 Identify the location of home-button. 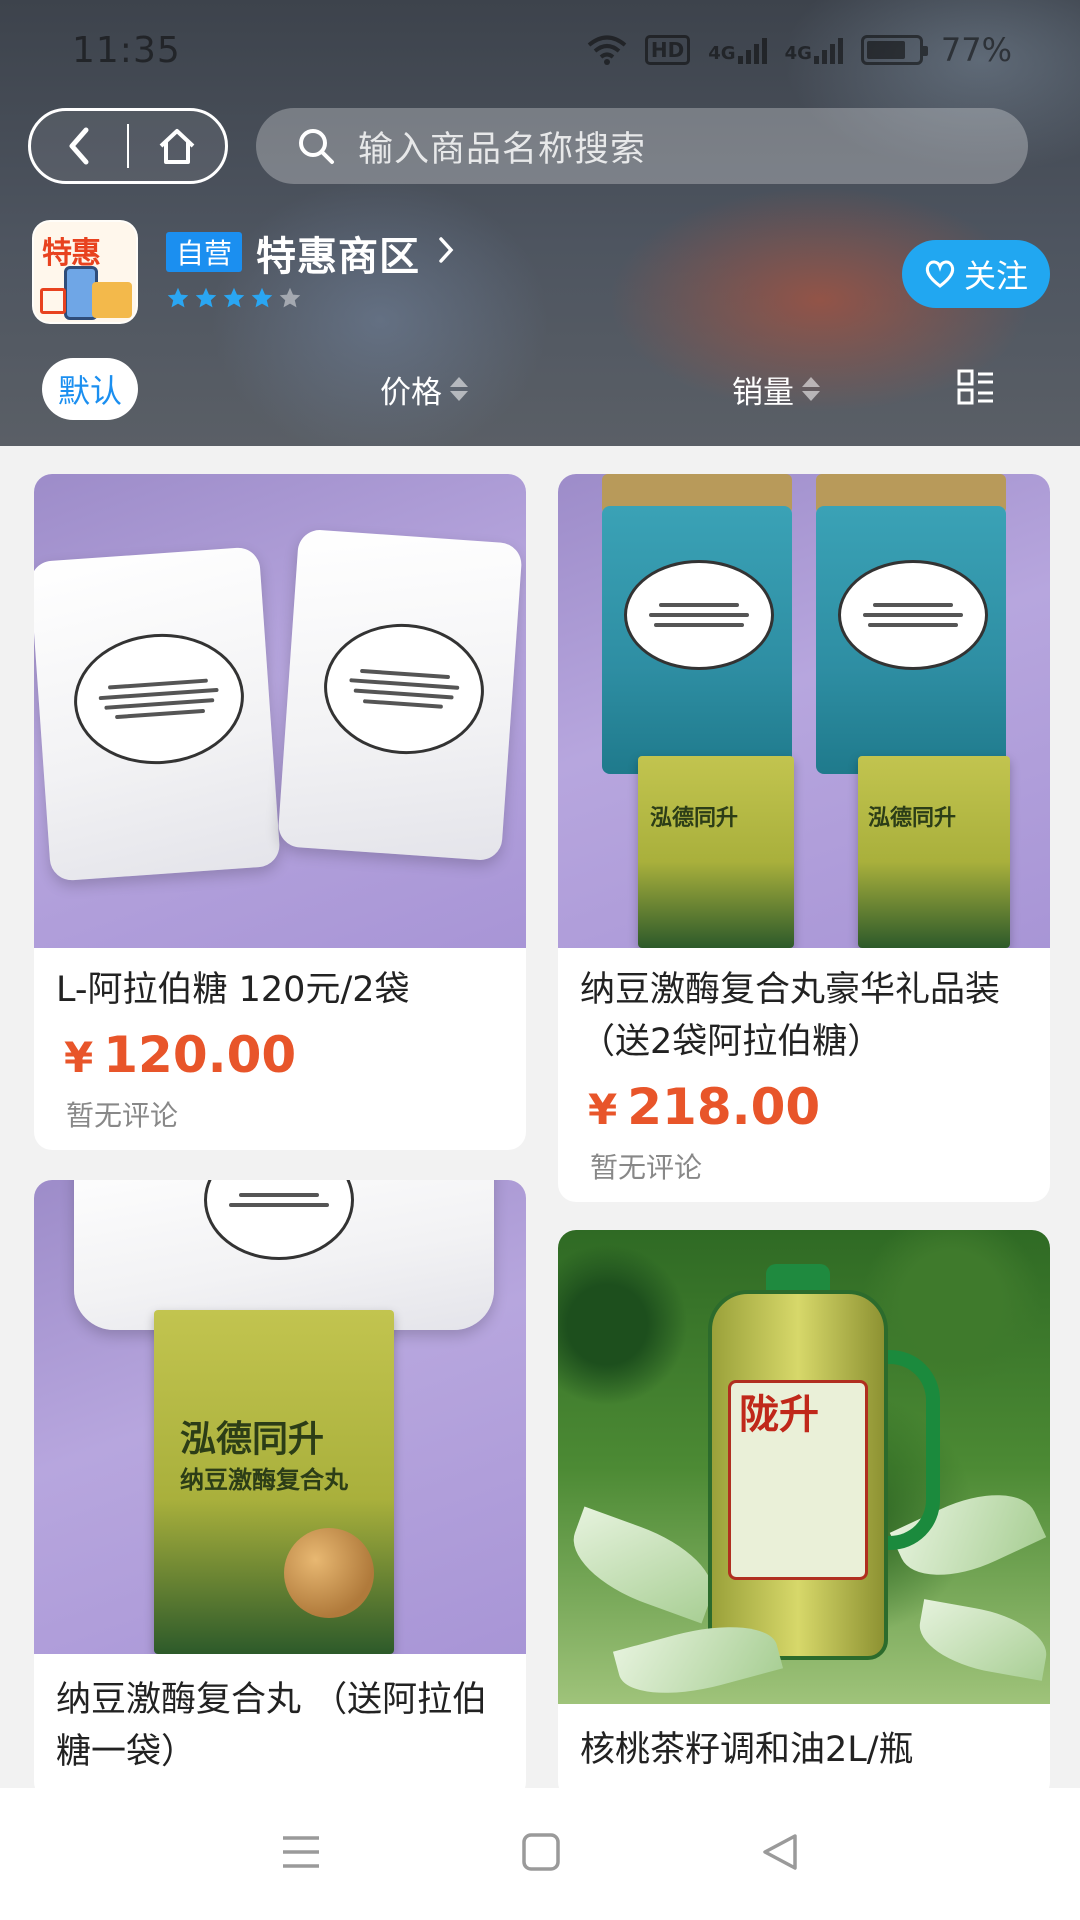
(177, 146).